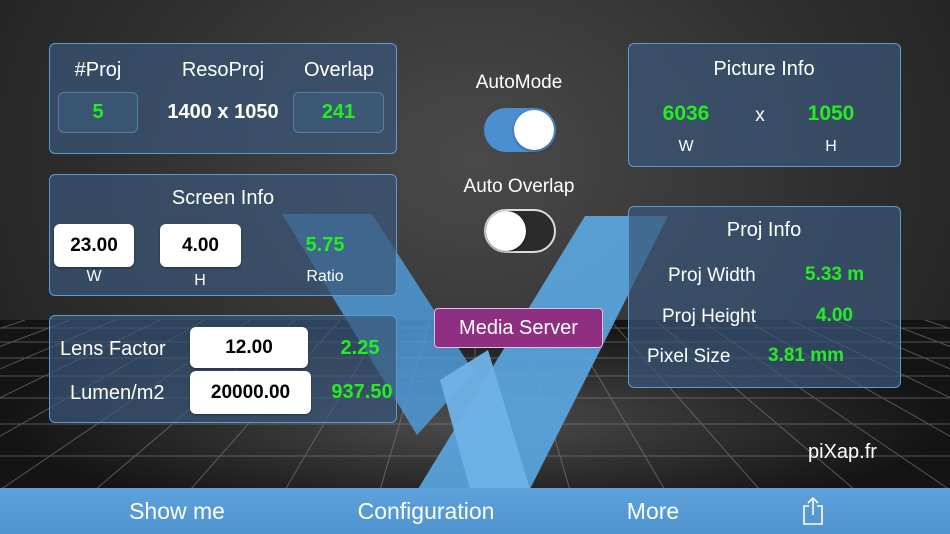 The height and width of the screenshot is (534, 950). Describe the element at coordinates (813, 511) in the screenshot. I see `share-icon` at that location.